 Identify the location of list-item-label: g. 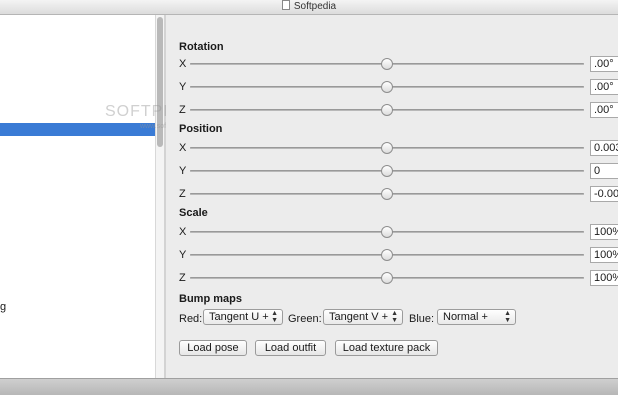
(3, 307).